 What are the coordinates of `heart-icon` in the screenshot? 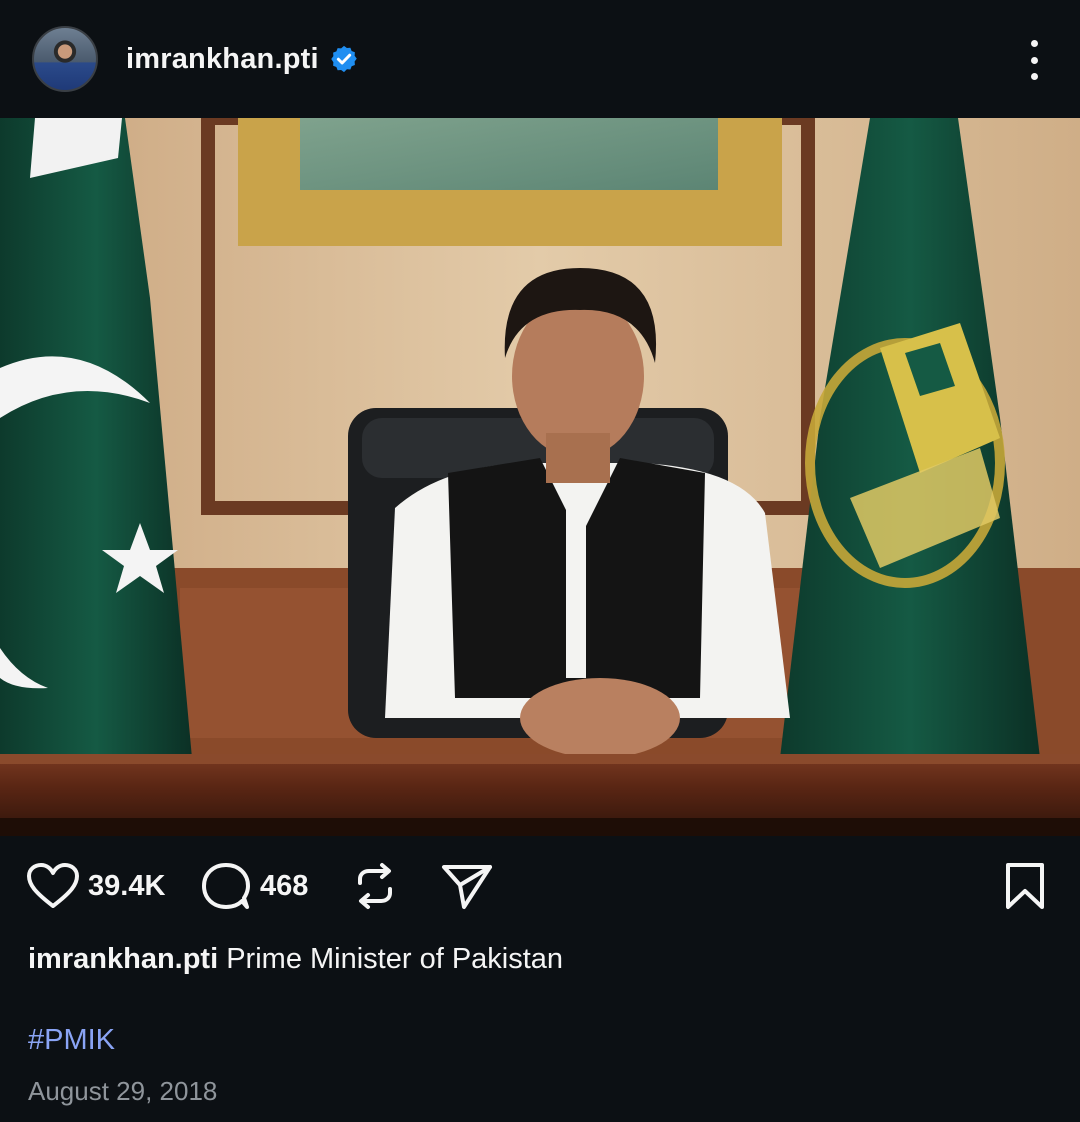 It's located at (53, 885).